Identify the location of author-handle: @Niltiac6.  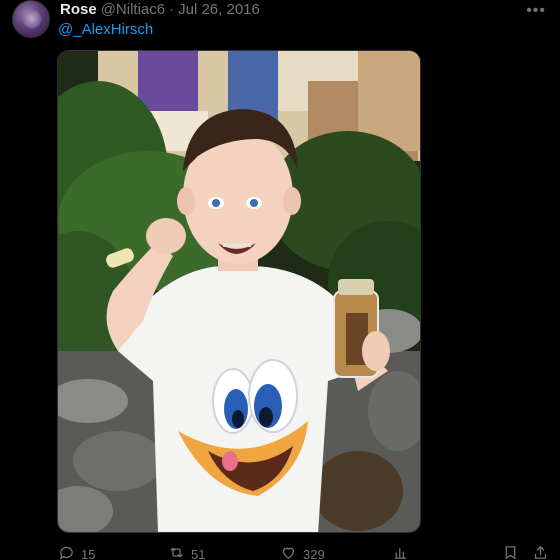
(133, 9).